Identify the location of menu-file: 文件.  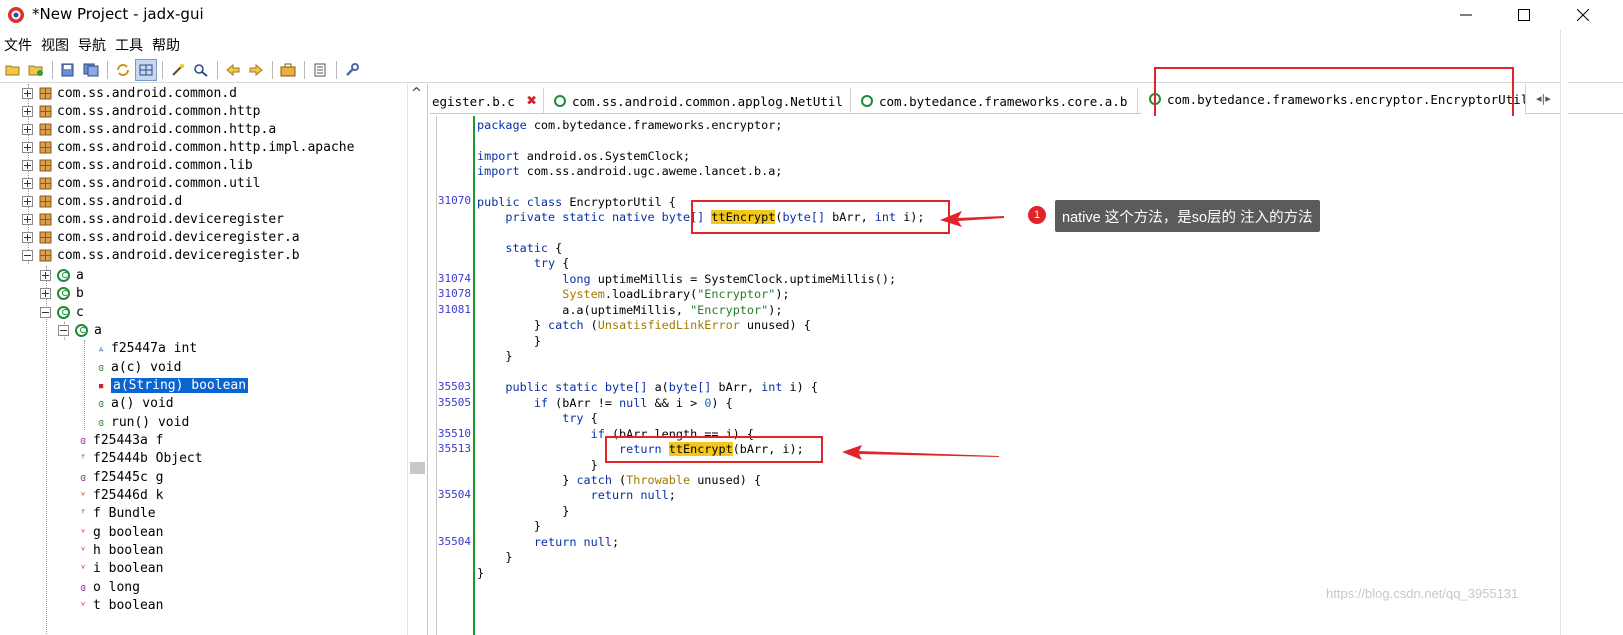
(18, 44).